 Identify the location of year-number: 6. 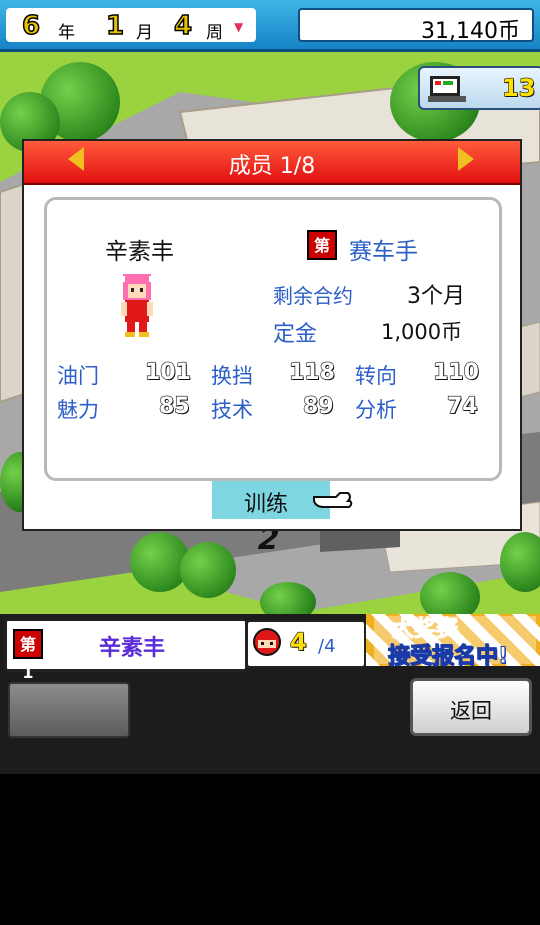
(31, 26).